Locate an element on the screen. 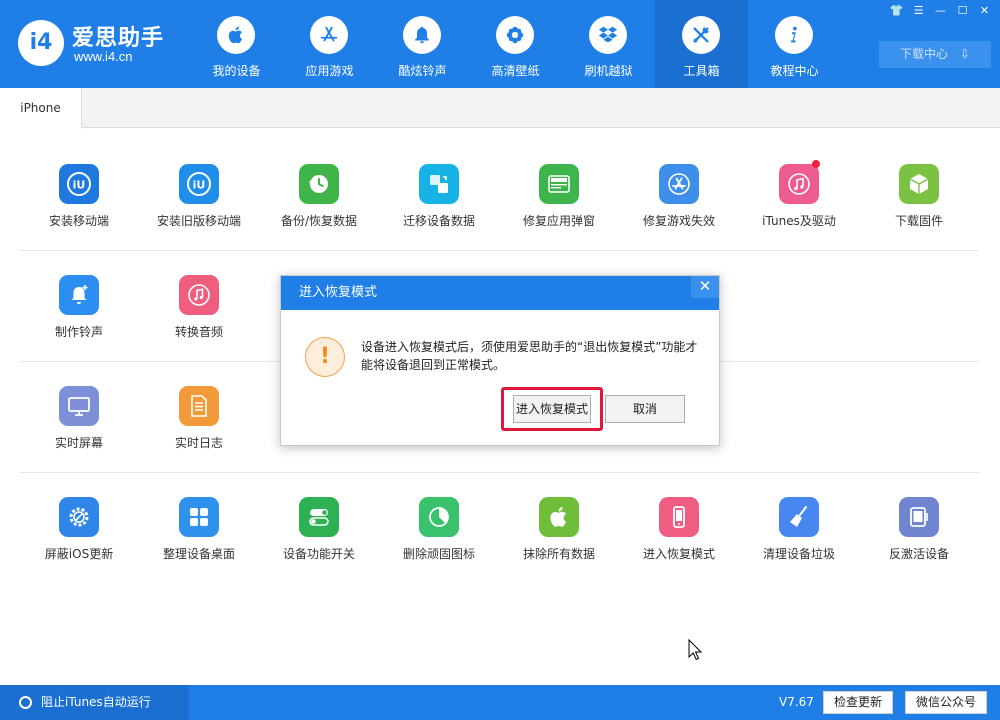 The height and width of the screenshot is (720, 1000). nav-wallpapers: 高清壁纸 is located at coordinates (515, 44).